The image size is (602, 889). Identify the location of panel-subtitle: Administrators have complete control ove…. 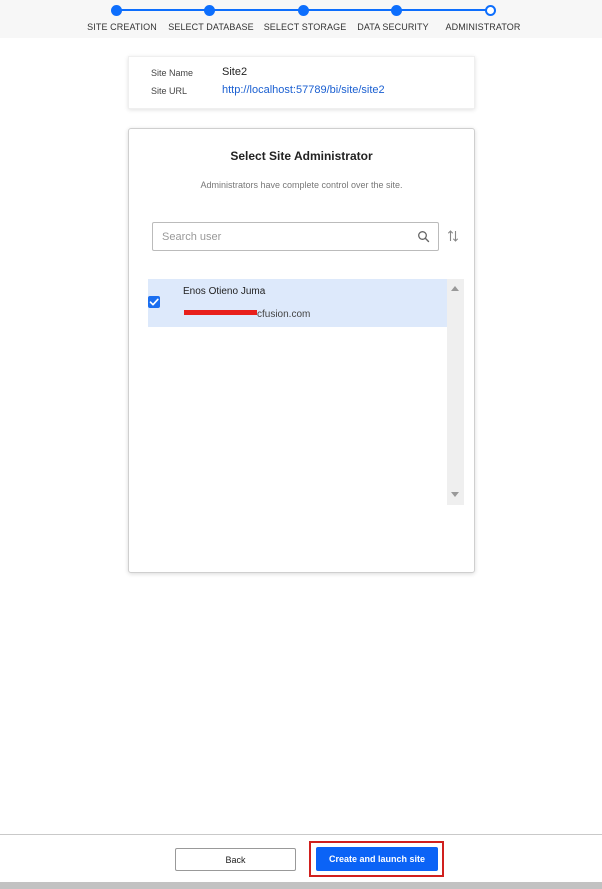
(301, 185).